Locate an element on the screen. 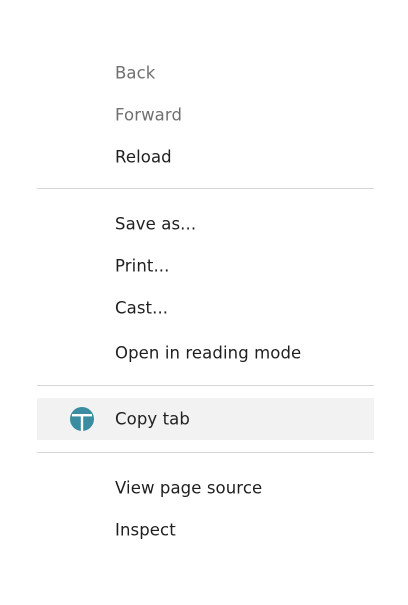 Image resolution: width=408 pixels, height=605 pixels. menu-item-label: Open in reading mode is located at coordinates (208, 353).